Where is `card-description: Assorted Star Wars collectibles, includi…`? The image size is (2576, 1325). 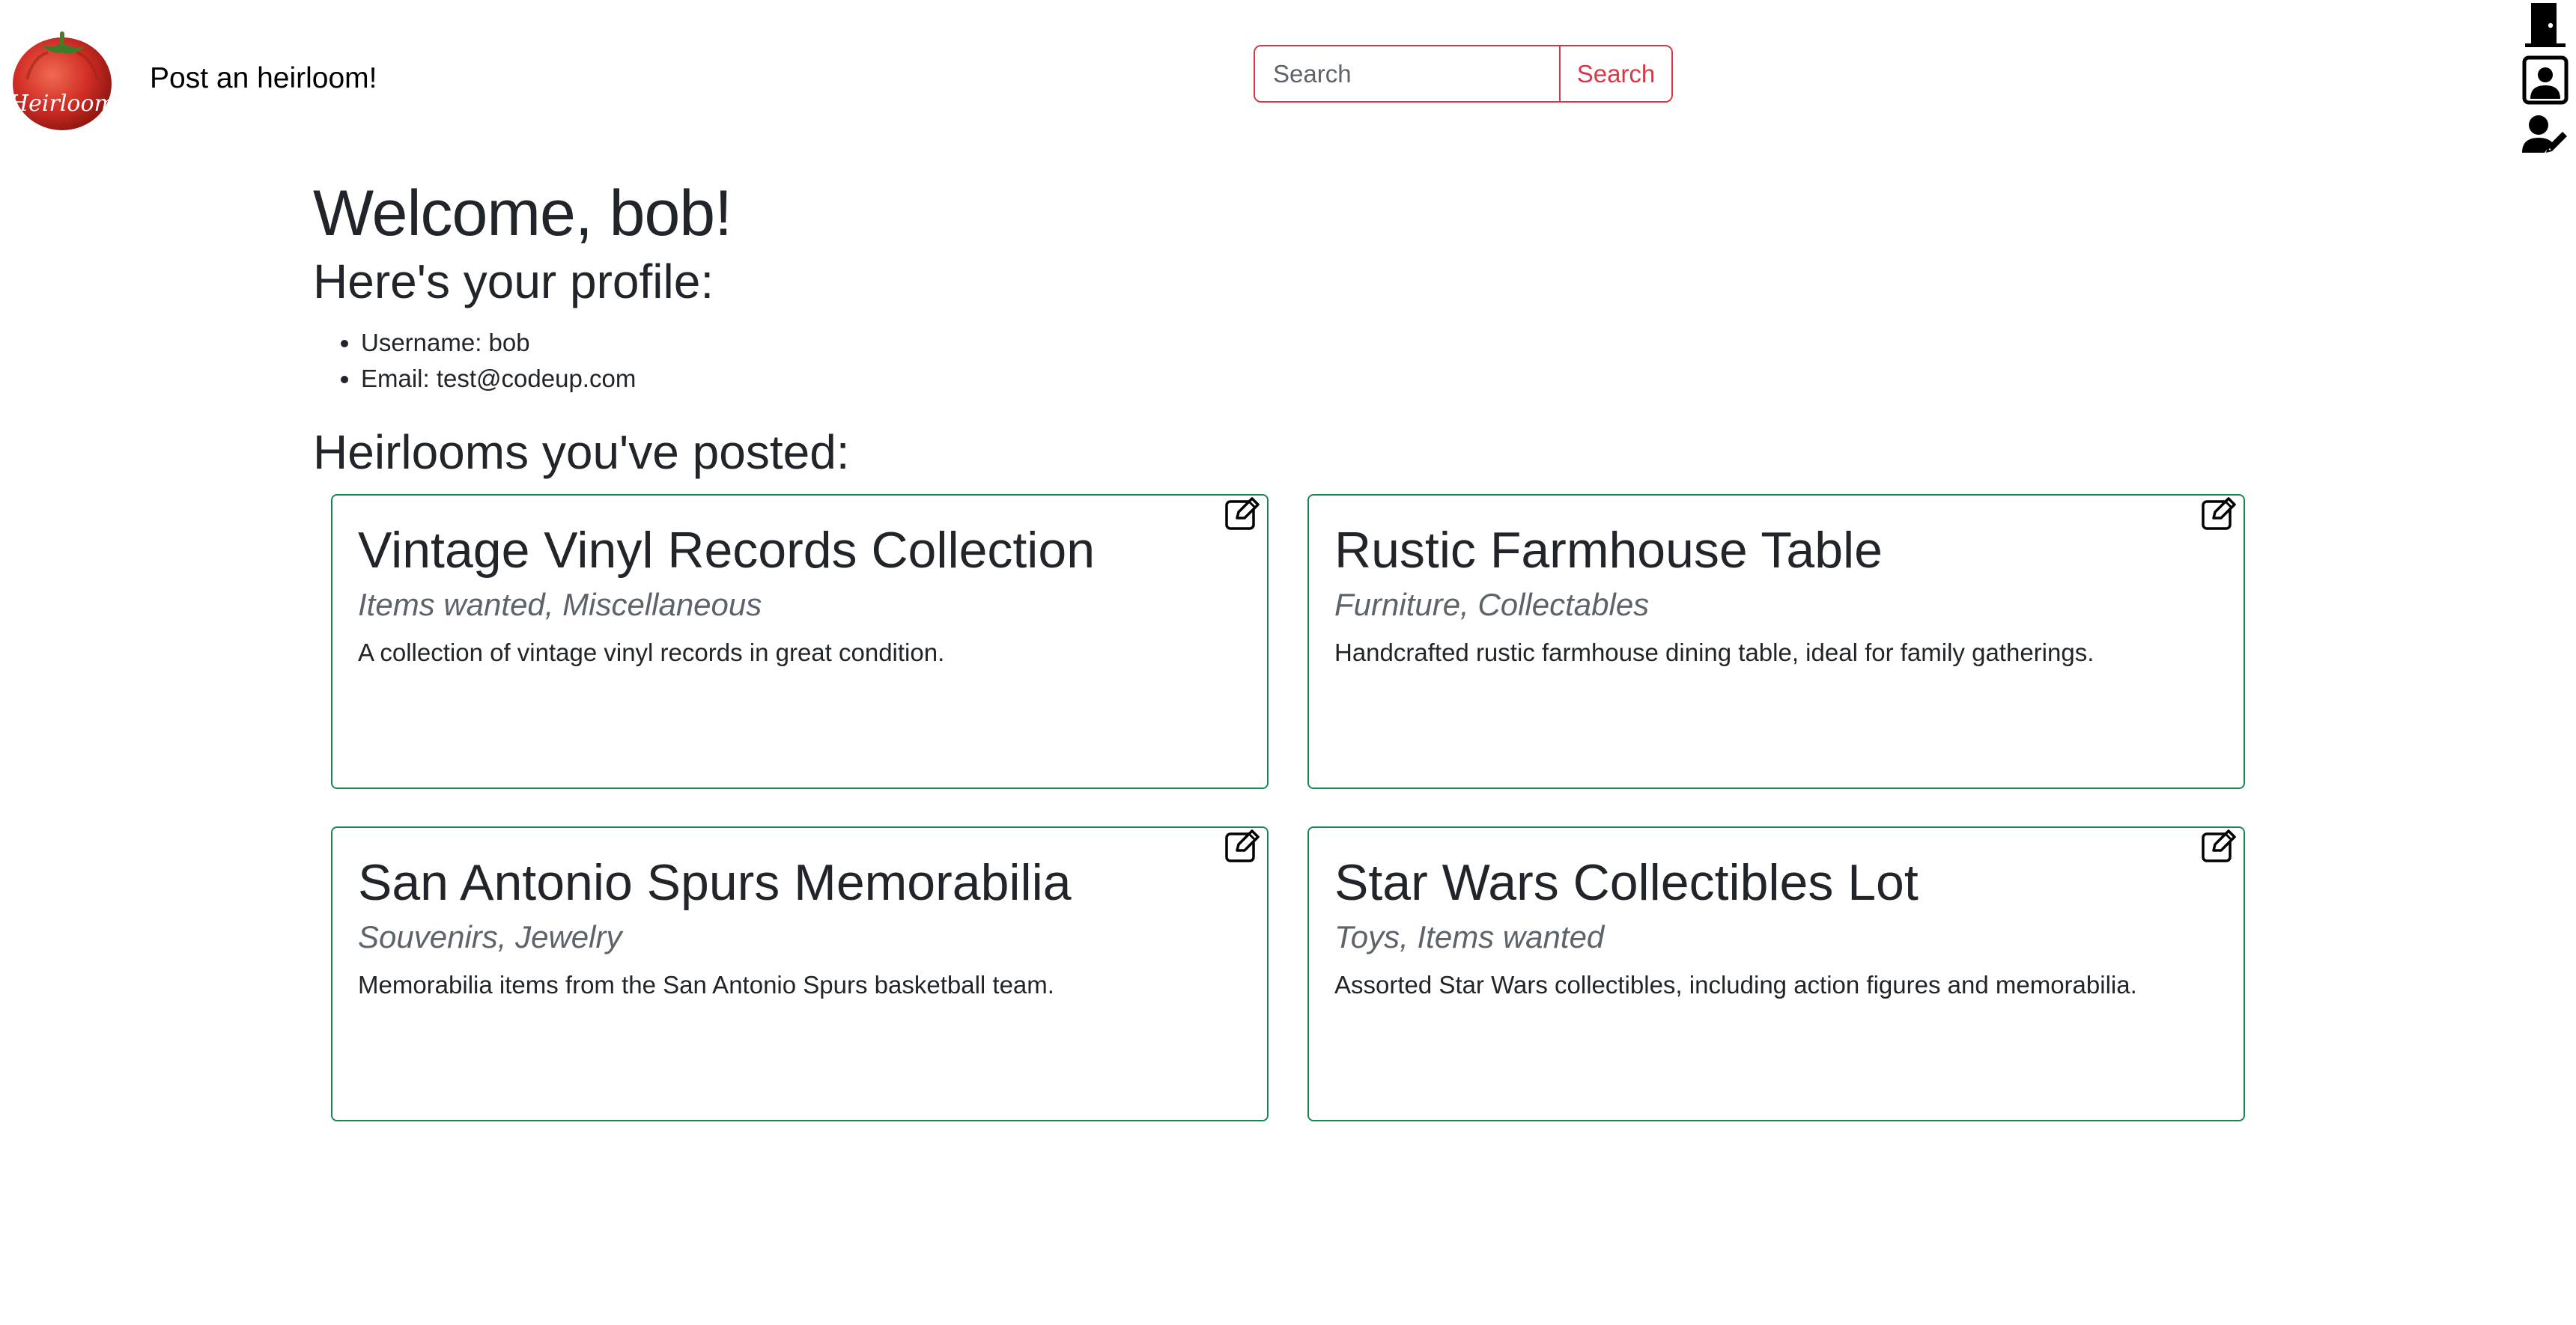
card-description: Assorted Star Wars collectibles, includi… is located at coordinates (1735, 985).